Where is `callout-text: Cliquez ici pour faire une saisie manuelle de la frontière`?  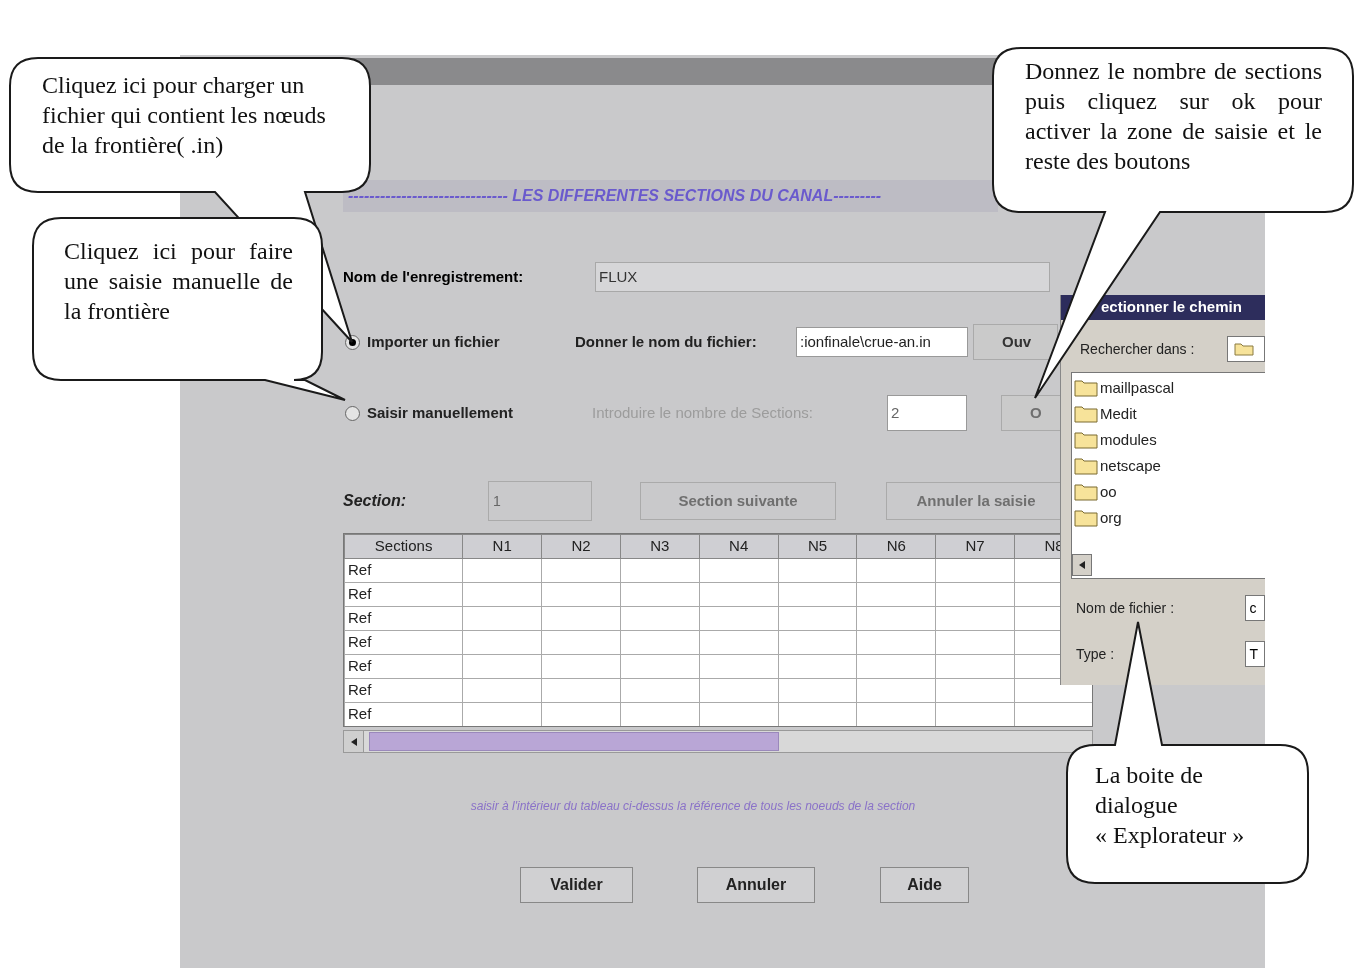 callout-text: Cliquez ici pour faire une saisie manuelle de la frontière is located at coordinates (178, 281).